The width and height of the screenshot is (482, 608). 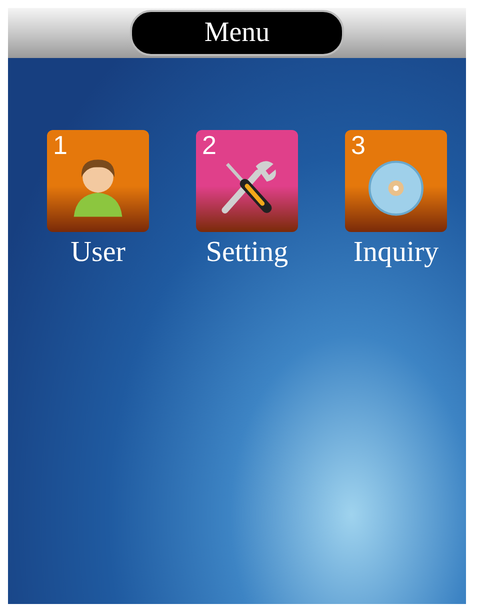 I want to click on tile-number: 3, so click(x=358, y=145).